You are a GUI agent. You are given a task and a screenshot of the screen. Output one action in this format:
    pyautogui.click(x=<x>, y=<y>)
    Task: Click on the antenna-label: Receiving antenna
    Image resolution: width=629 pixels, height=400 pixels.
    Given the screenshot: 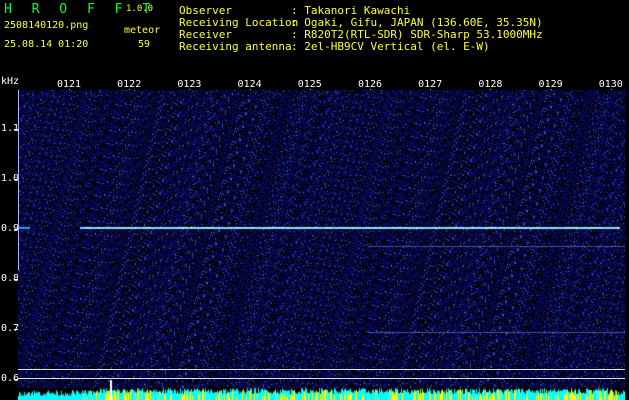 What is the action you would take?
    pyautogui.click(x=235, y=46)
    